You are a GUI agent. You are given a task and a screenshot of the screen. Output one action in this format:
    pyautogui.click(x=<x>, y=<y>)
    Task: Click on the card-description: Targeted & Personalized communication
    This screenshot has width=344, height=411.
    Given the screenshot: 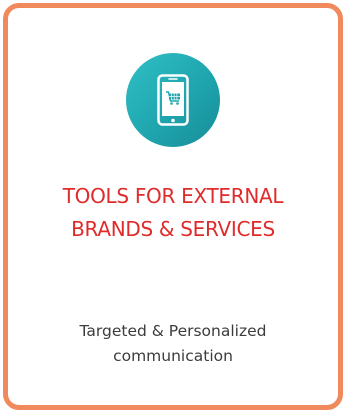 What is the action you would take?
    pyautogui.click(x=173, y=344)
    